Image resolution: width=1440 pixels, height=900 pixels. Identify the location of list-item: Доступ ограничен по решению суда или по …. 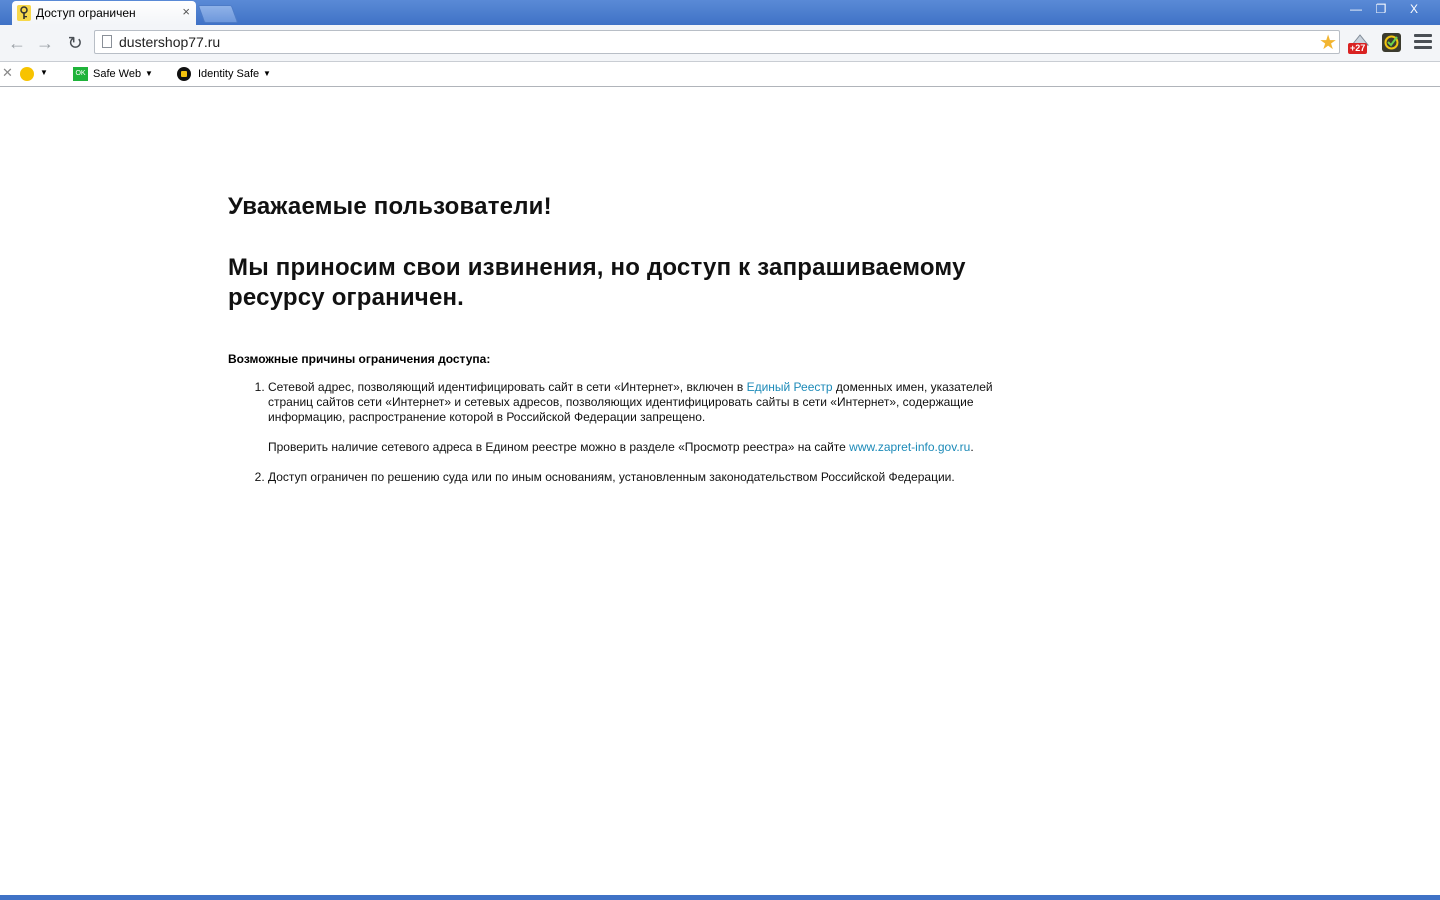
(643, 477).